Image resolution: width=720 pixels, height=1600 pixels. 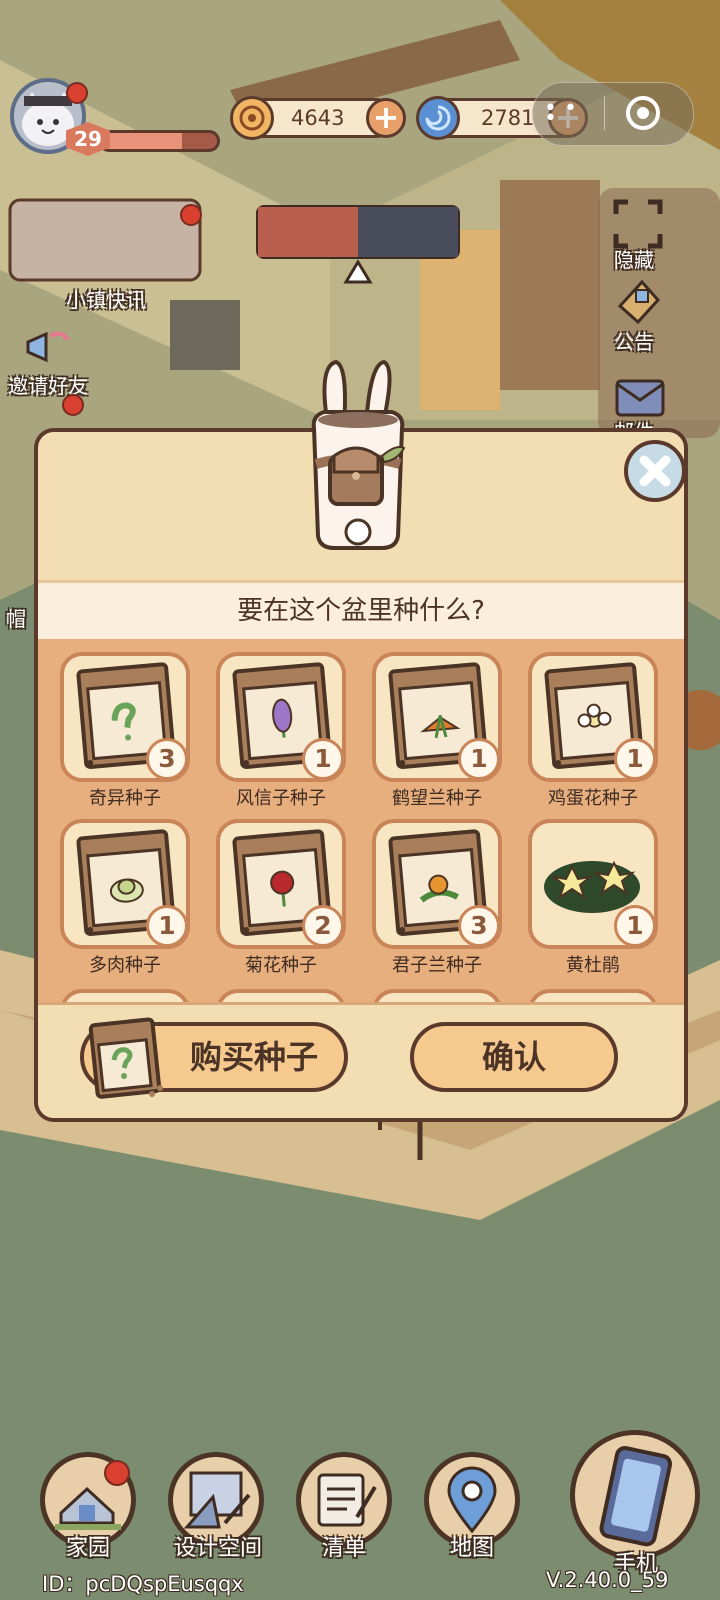 What do you see at coordinates (125, 1058) in the screenshot?
I see `seed-packet-icon` at bounding box center [125, 1058].